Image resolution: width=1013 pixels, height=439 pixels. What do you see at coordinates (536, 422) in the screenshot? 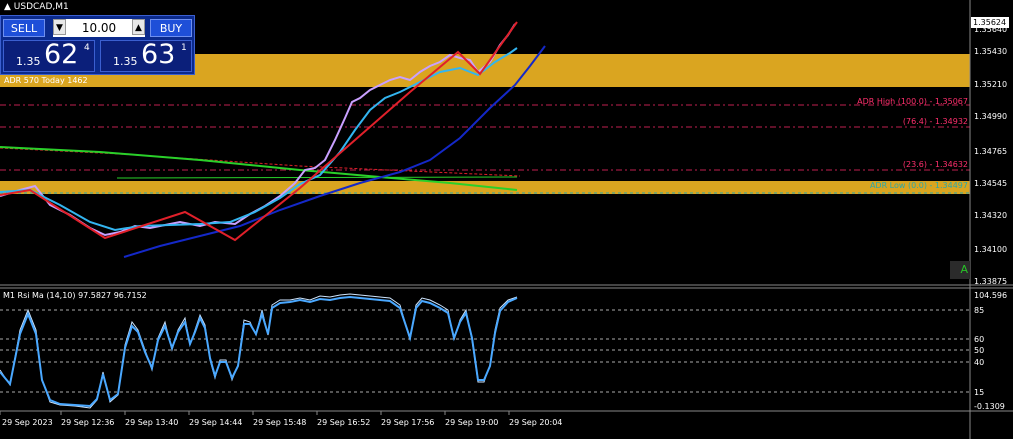
I see `time-label: 29 Sep 20:04` at bounding box center [536, 422].